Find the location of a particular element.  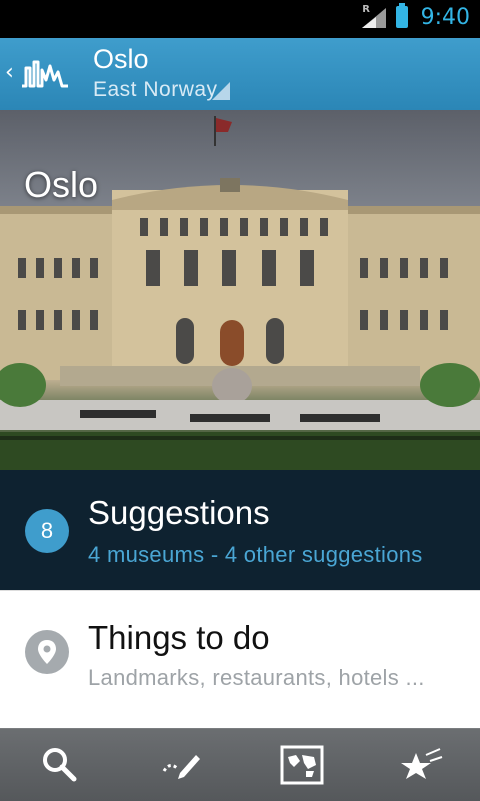

things-to-do-title: Things to do is located at coordinates (179, 637).